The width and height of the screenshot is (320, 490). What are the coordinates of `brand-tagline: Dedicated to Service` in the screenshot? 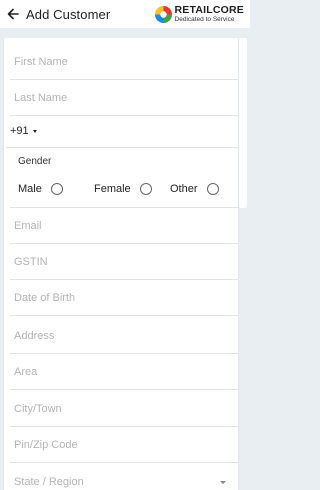 It's located at (204, 19).